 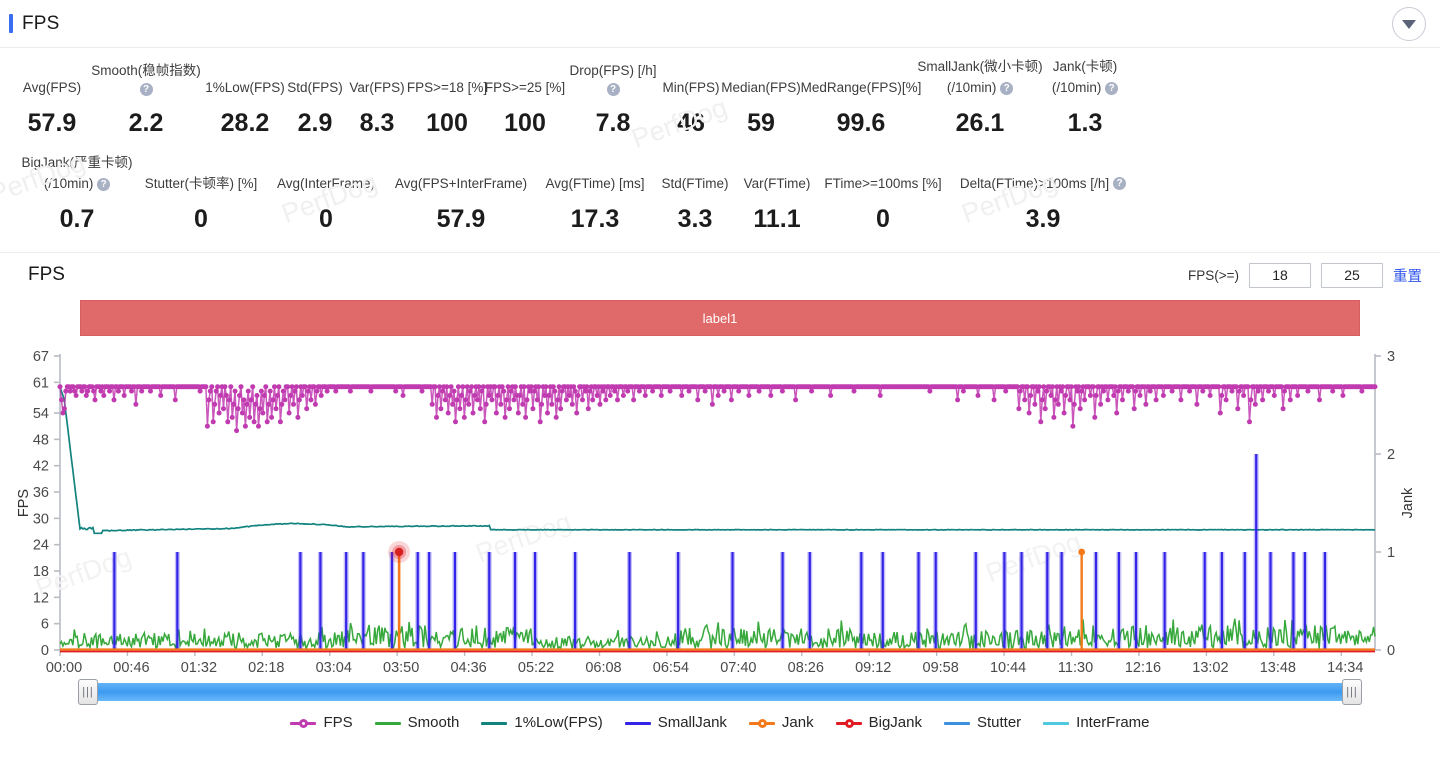 I want to click on metric-label: Median(FPS), so click(x=761, y=87).